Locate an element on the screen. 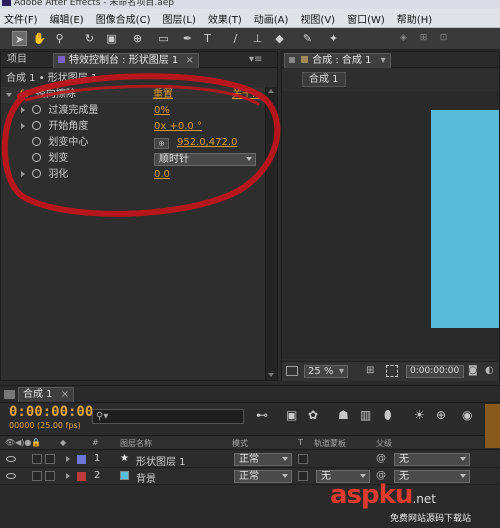 The height and width of the screenshot is (528, 500). track-matte-dropdown: 无 is located at coordinates (343, 476).